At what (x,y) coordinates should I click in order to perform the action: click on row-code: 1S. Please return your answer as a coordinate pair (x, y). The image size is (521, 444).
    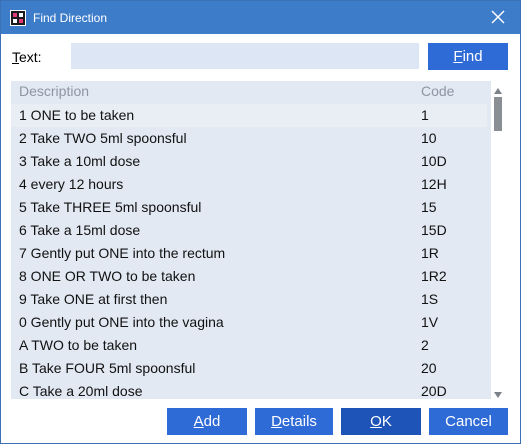
    Looking at the image, I should click on (430, 299).